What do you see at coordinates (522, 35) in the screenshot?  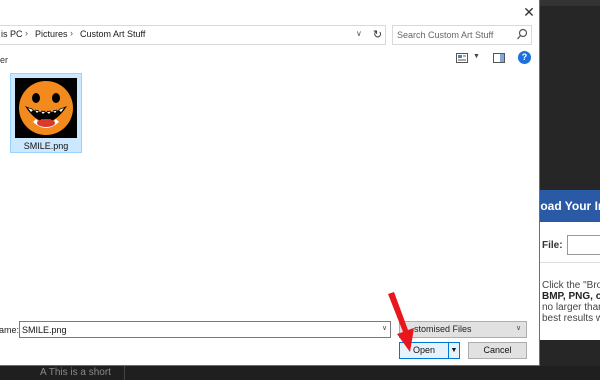 I see `search-icon` at bounding box center [522, 35].